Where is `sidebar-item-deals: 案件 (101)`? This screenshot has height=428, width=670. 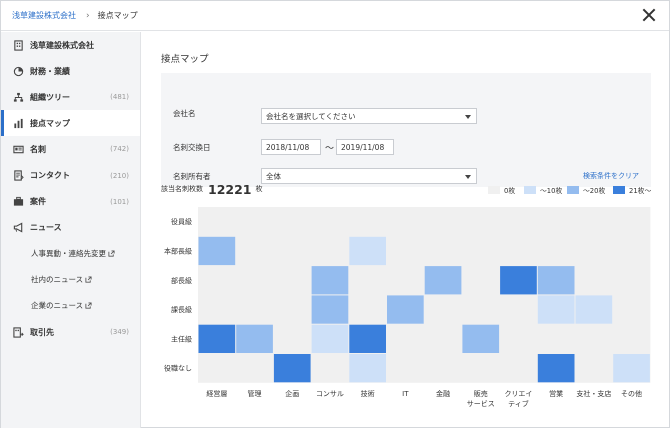 sidebar-item-deals: 案件 (101) is located at coordinates (70, 202).